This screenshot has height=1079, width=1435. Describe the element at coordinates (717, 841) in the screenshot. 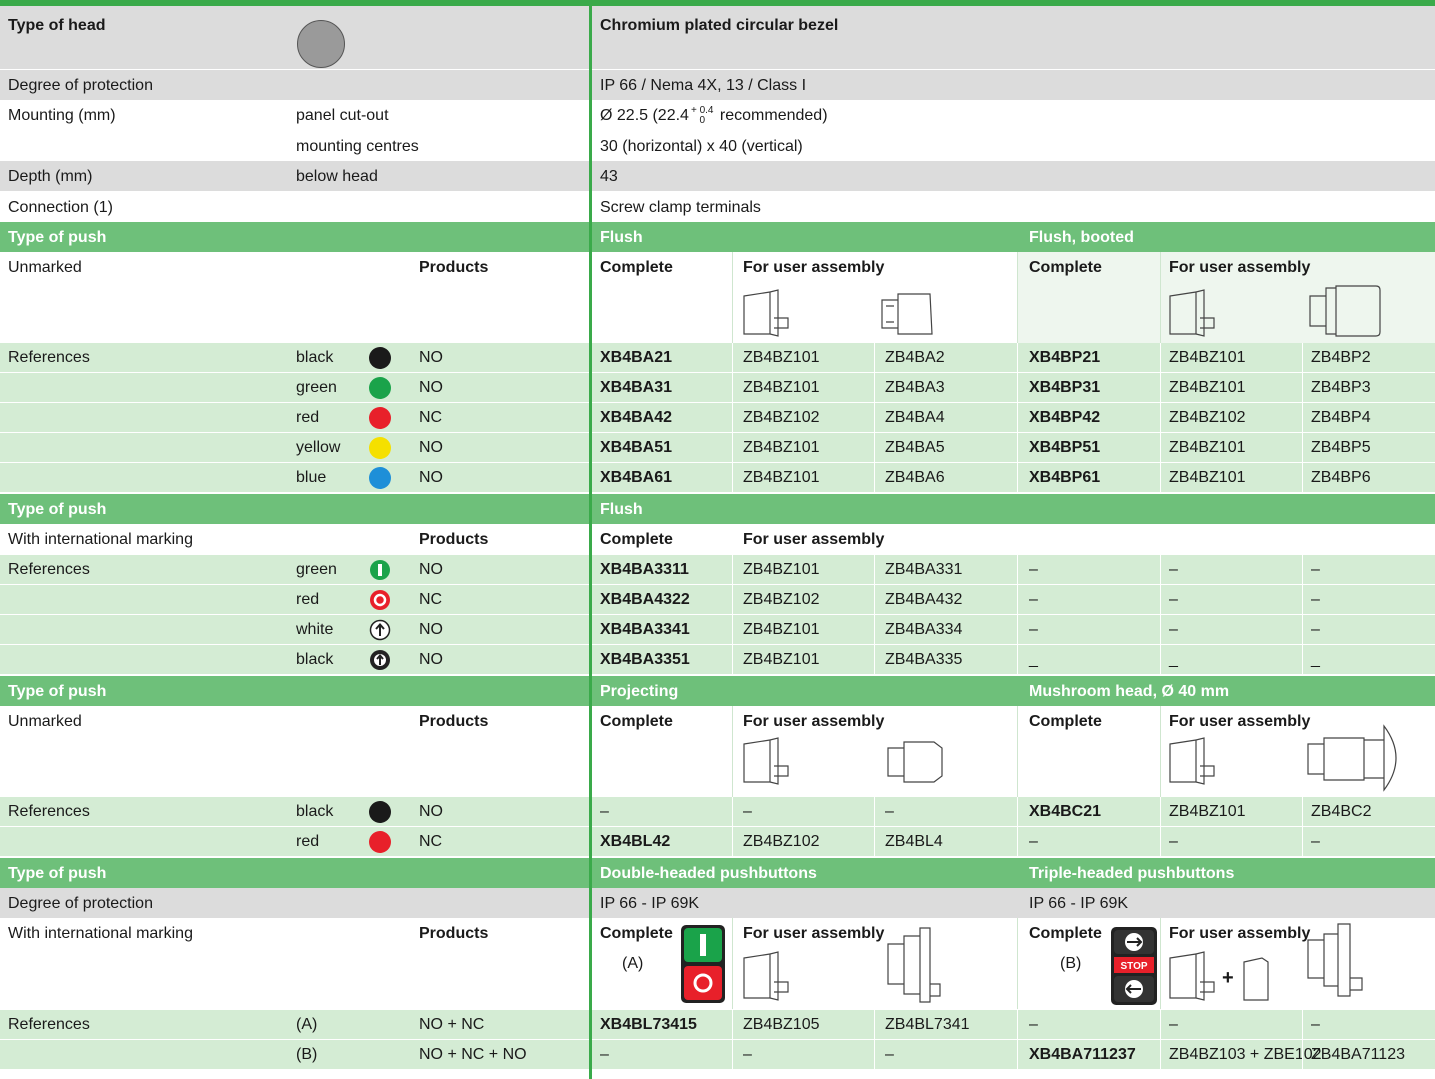

I see `reference-row: red NC XB4BL42 ZB4BZ102 ZB4BL4 – – –` at that location.